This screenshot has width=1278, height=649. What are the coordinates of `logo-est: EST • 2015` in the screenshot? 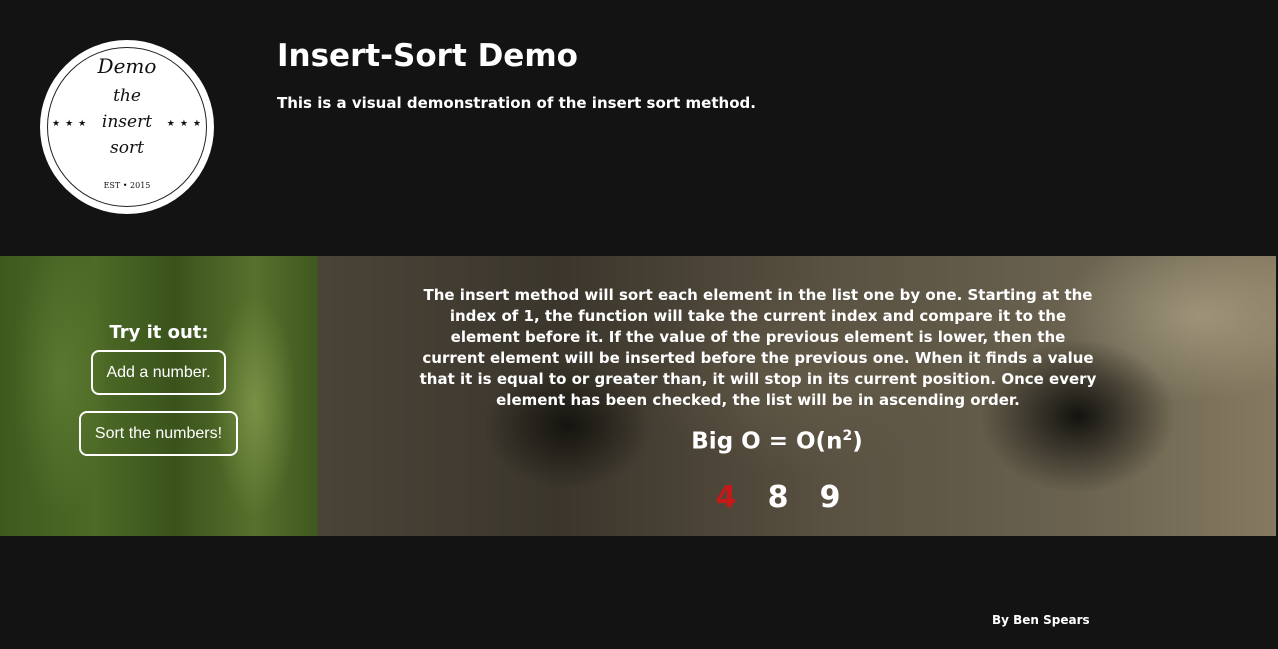 It's located at (127, 185).